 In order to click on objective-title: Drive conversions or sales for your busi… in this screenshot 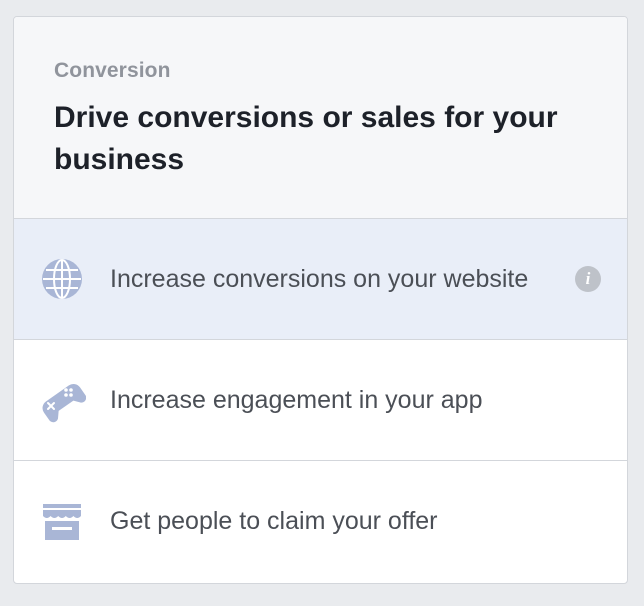, I will do `click(306, 138)`.